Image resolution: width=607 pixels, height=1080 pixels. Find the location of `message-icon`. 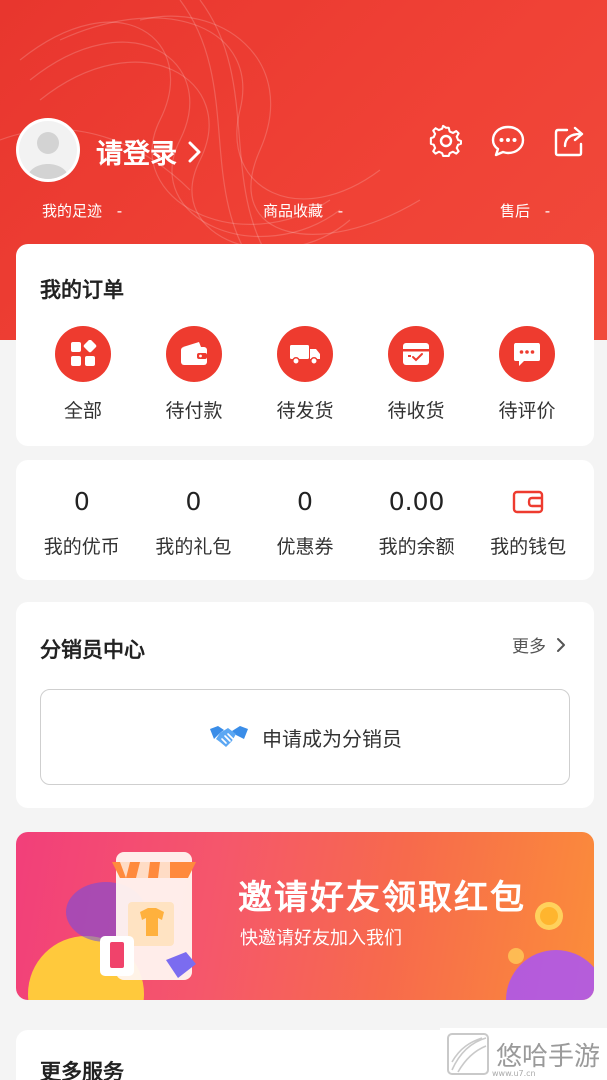

message-icon is located at coordinates (508, 141).